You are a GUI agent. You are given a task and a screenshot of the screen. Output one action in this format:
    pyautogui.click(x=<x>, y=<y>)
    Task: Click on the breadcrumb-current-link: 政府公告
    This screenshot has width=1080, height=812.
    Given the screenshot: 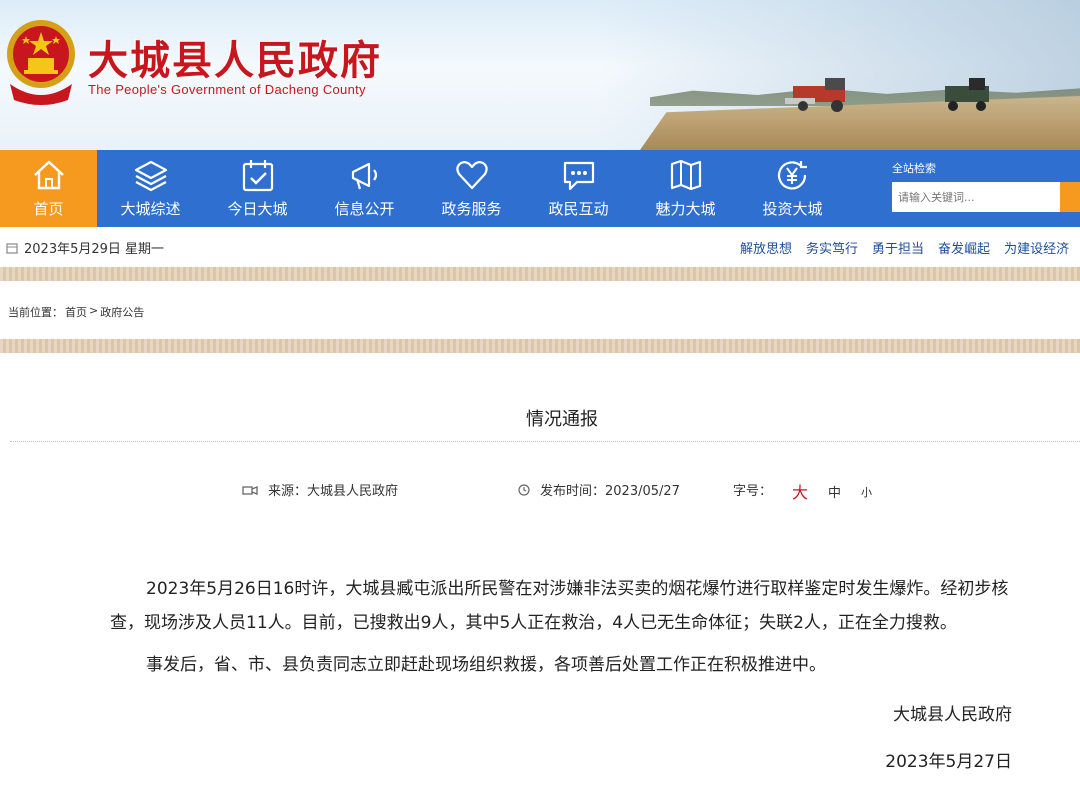 What is the action you would take?
    pyautogui.click(x=122, y=312)
    